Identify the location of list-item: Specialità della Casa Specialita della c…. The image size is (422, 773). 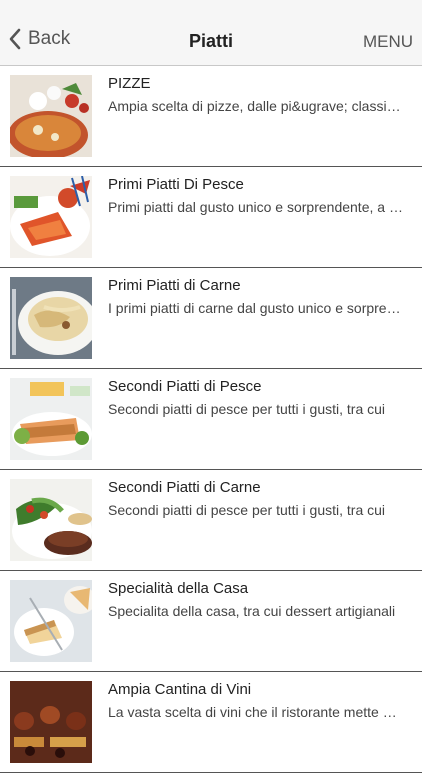
(211, 621).